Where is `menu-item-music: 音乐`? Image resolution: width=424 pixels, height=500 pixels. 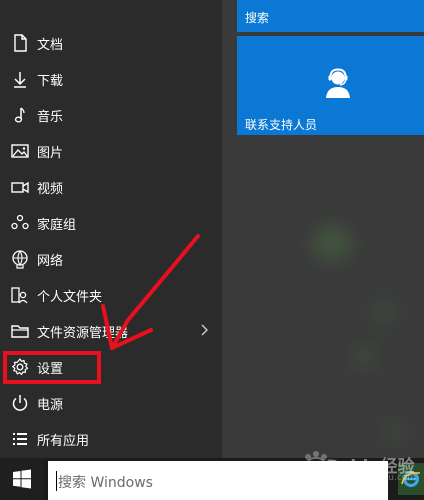
menu-item-music: 音乐 is located at coordinates (111, 115).